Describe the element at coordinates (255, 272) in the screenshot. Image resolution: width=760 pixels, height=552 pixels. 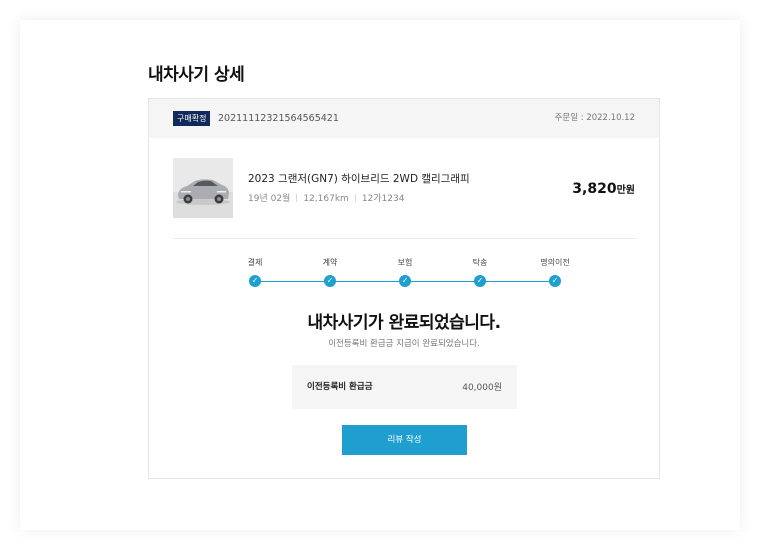
I see `step-payment: 결제 ✓` at that location.